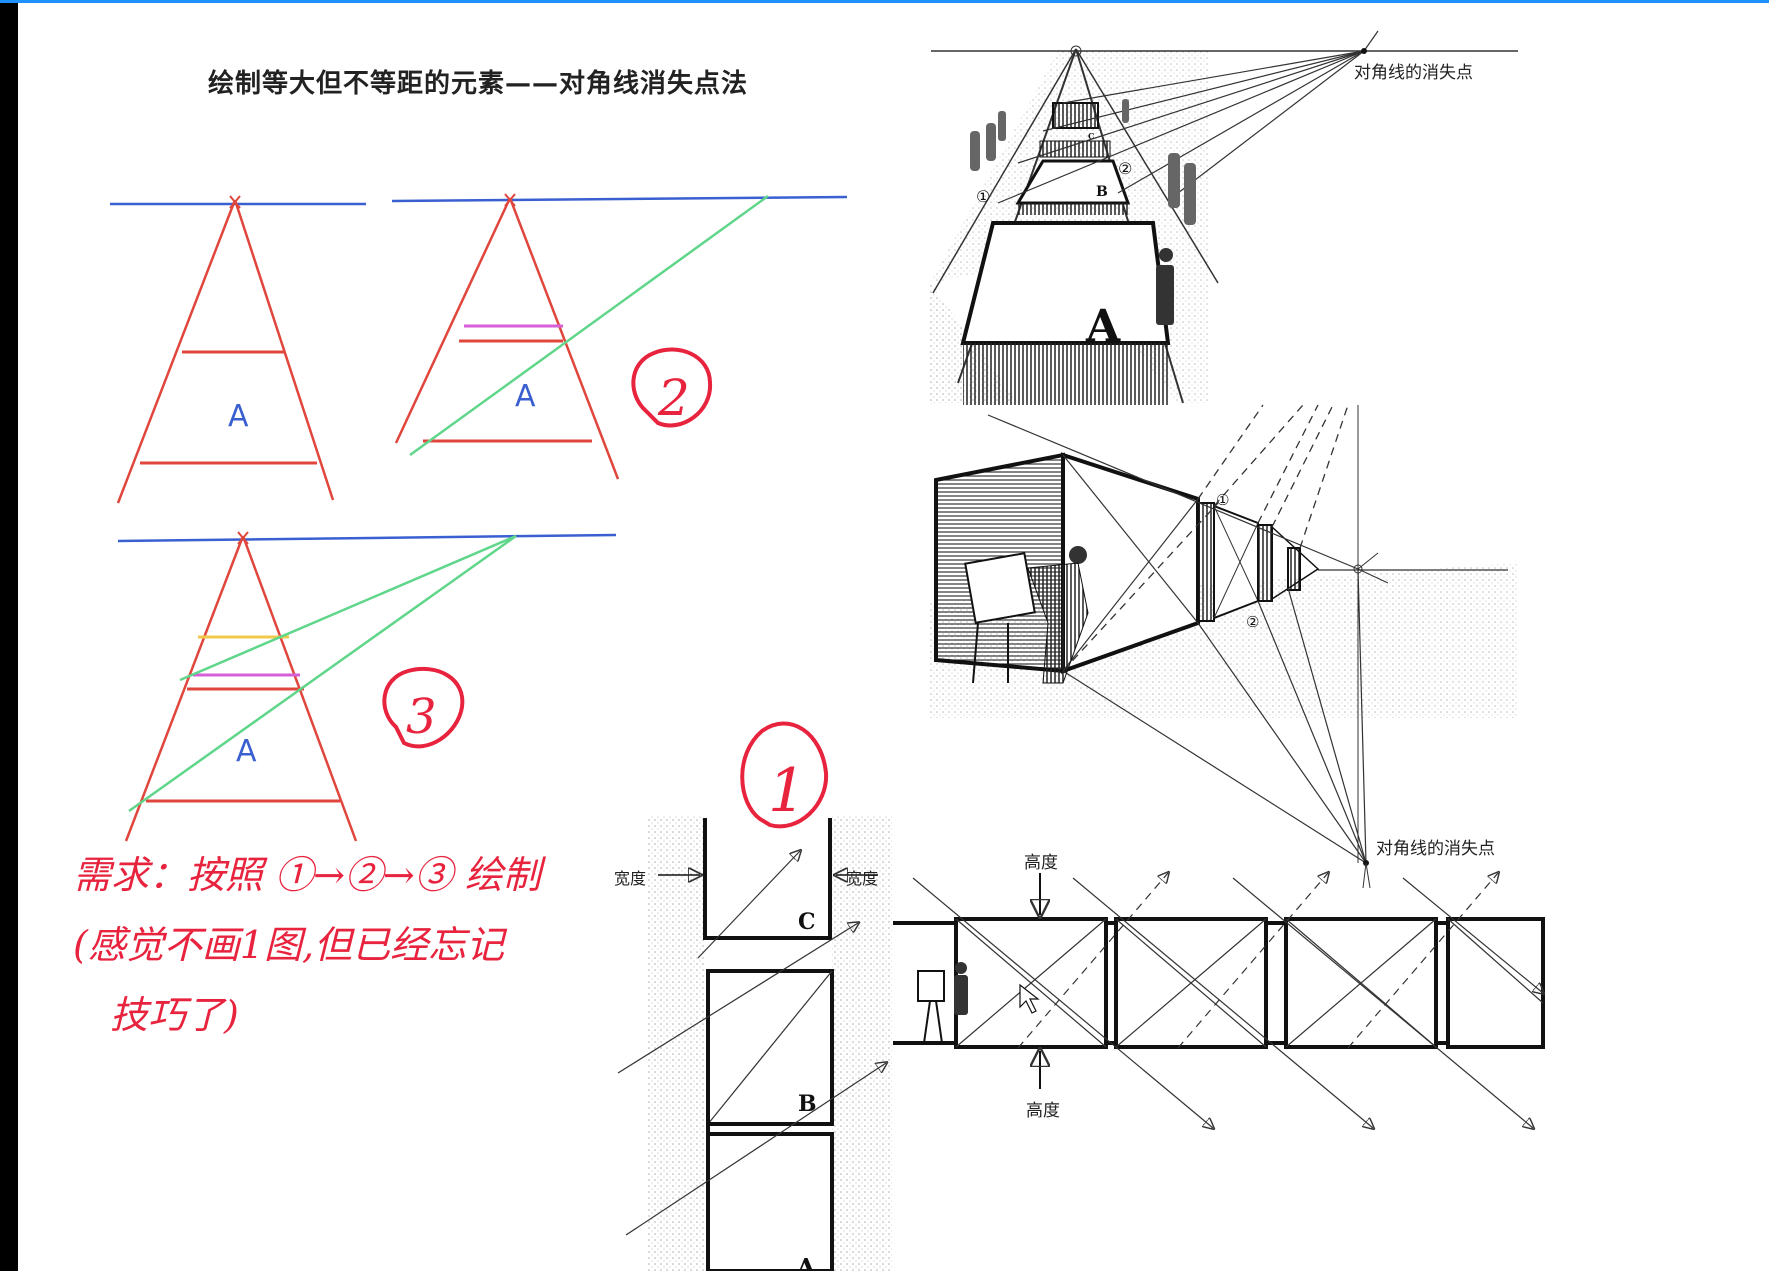 Image resolution: width=1769 pixels, height=1271 pixels. What do you see at coordinates (1041, 863) in the screenshot?
I see `elevation-height-top-label: 高度` at bounding box center [1041, 863].